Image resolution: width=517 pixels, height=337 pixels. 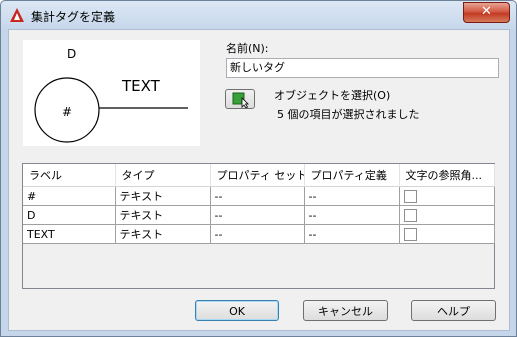 What do you see at coordinates (67, 112) in the screenshot?
I see `preview-tag-hash: #` at bounding box center [67, 112].